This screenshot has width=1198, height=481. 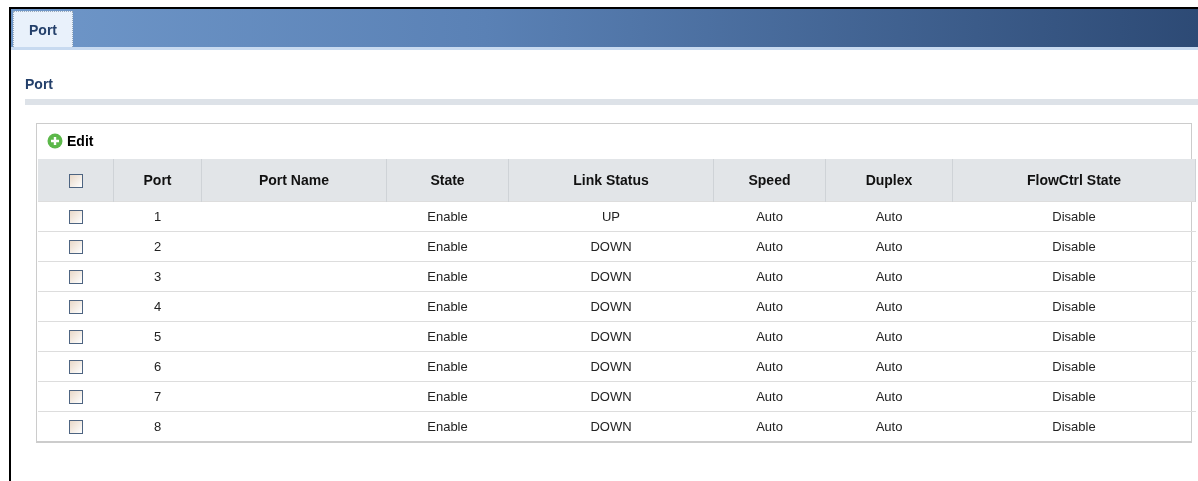 What do you see at coordinates (611, 216) in the screenshot?
I see `table-cell: UP` at bounding box center [611, 216].